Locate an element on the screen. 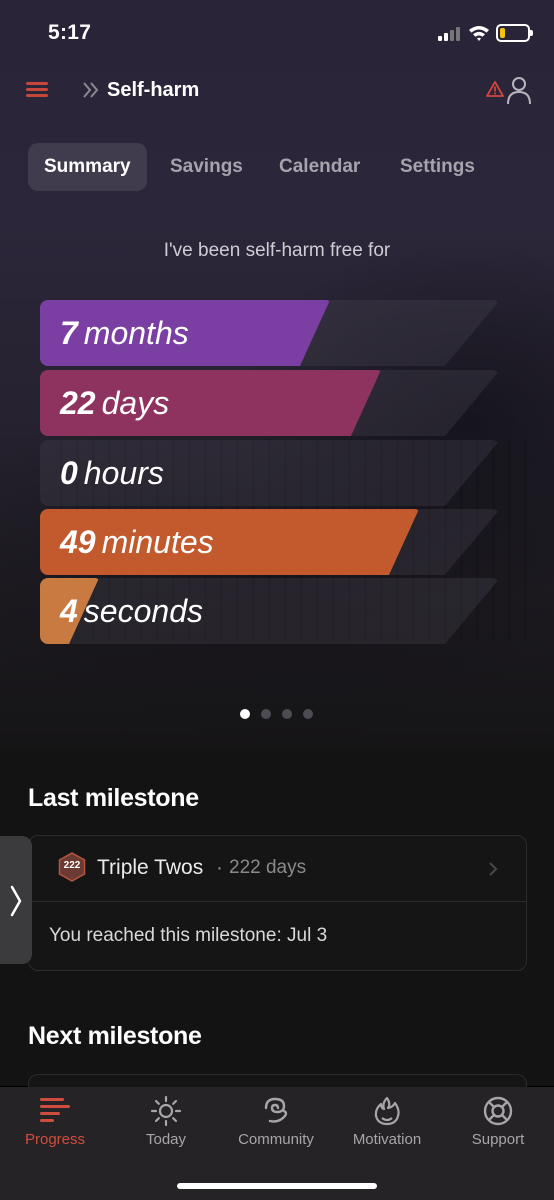 The width and height of the screenshot is (554, 1200). nav-support: Support is located at coordinates (498, 1127).